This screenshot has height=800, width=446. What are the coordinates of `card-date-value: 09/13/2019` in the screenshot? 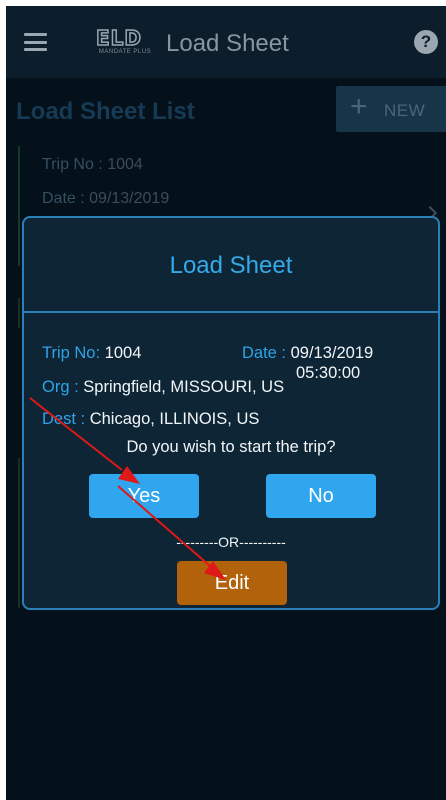 It's located at (129, 198).